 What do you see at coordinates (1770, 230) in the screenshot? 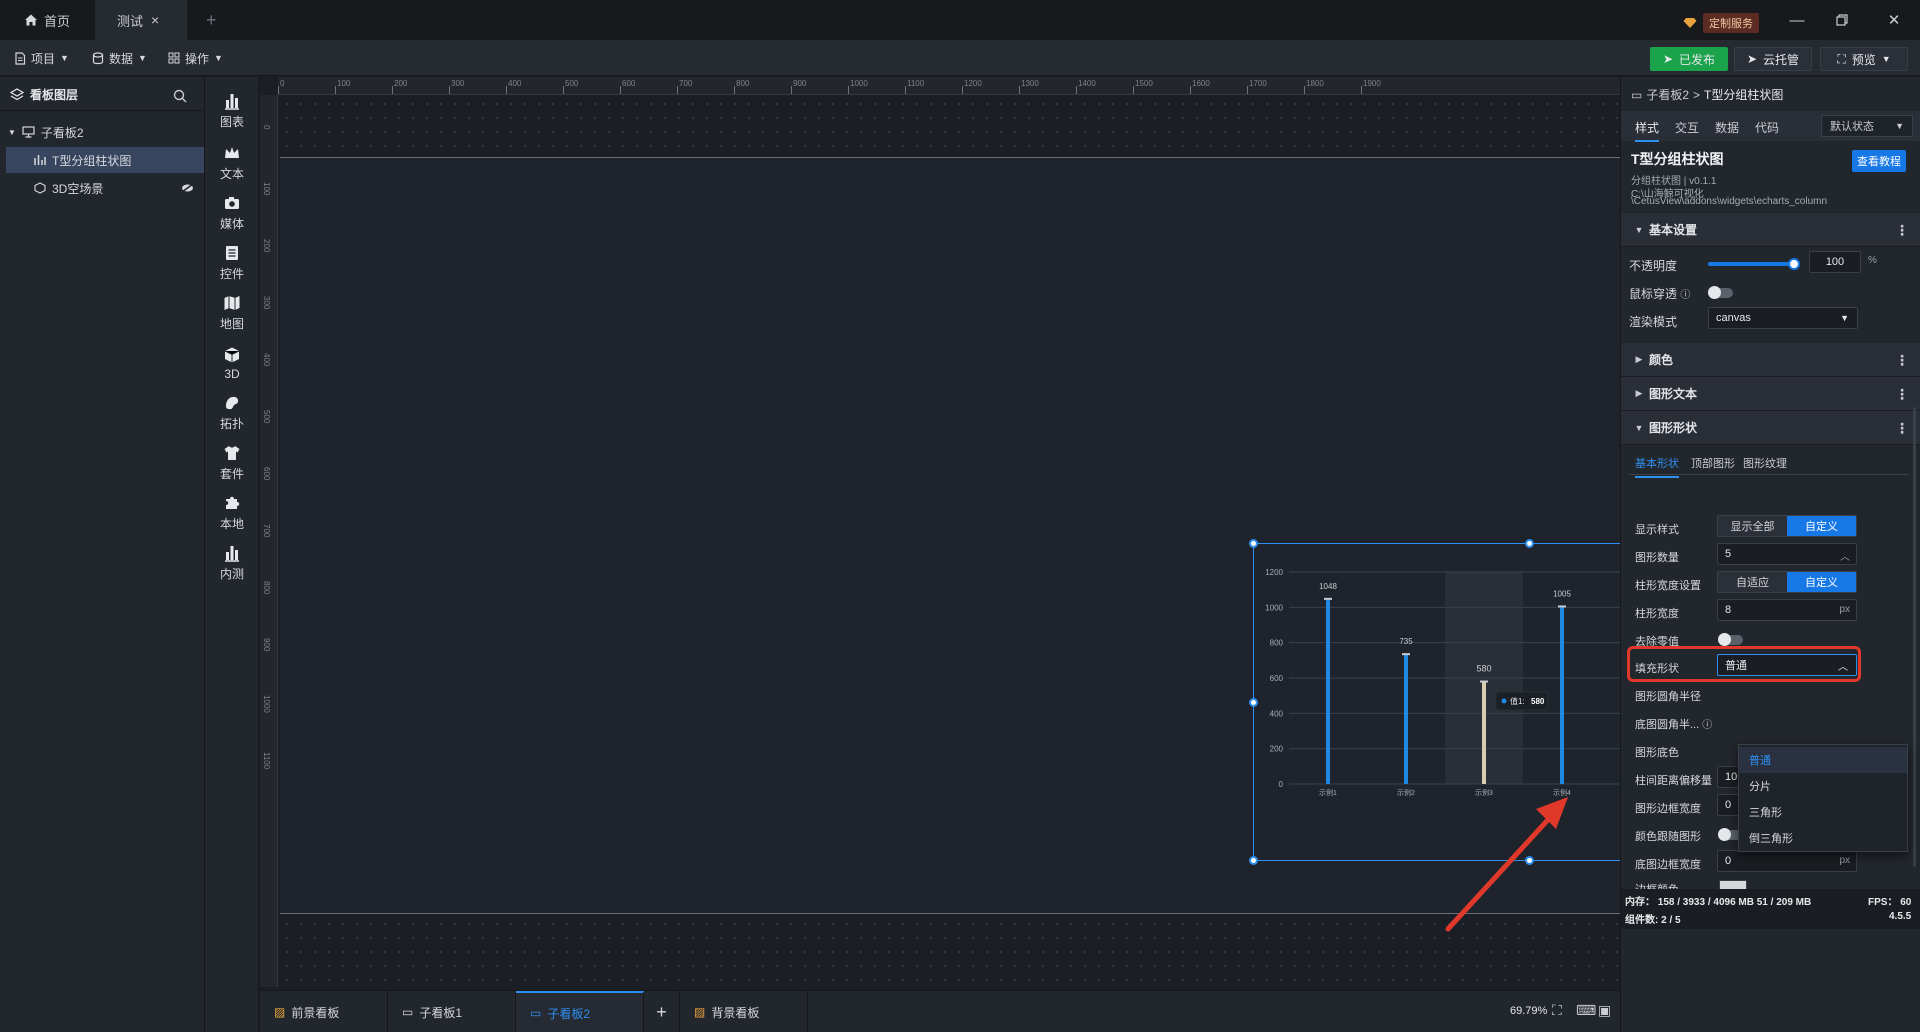
I see `section-basic: ▼ 基本设置 ⋮` at bounding box center [1770, 230].